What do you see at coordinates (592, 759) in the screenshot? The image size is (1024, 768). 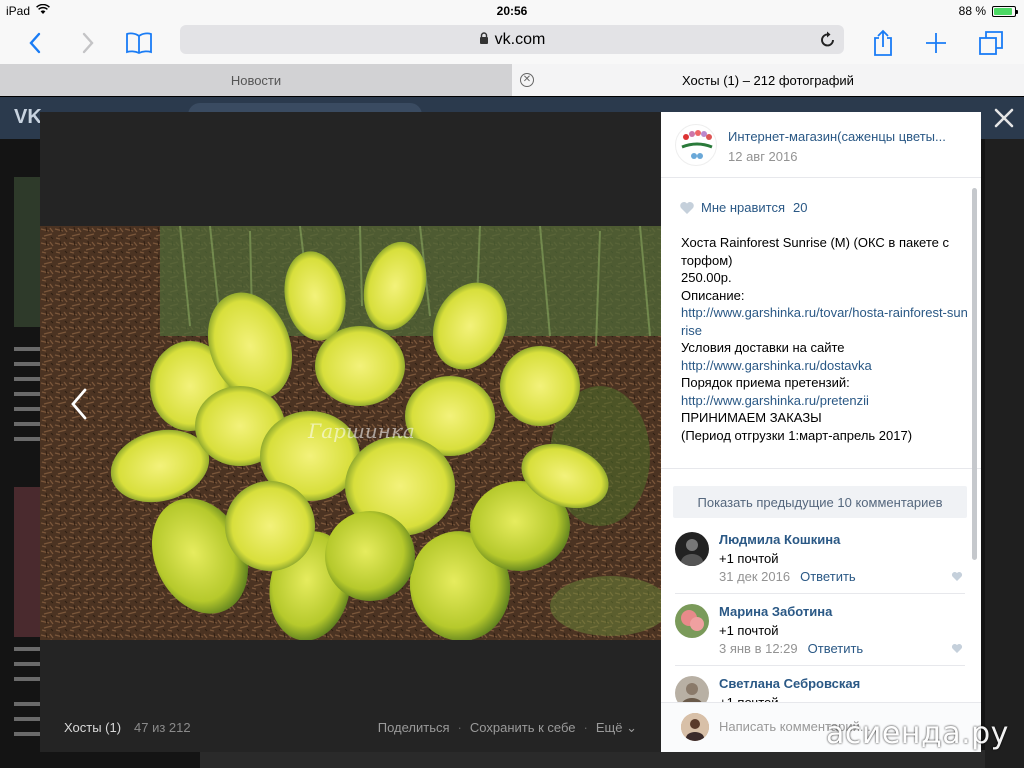 I see `feed-bottom-edge` at bounding box center [592, 759].